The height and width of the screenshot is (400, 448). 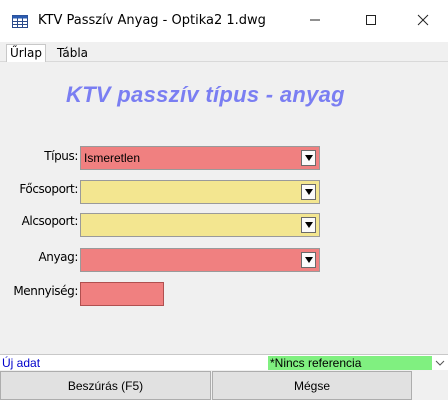 I want to click on mennyiseg-input, so click(x=122, y=294).